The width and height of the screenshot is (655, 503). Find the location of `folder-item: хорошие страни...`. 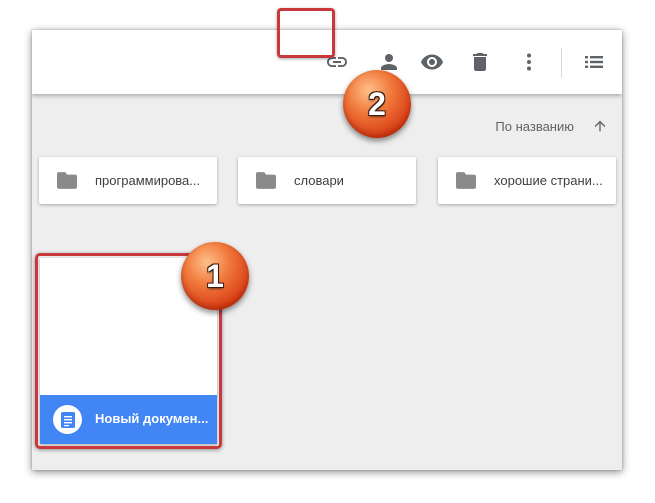

folder-item: хорошие страни... is located at coordinates (527, 180).